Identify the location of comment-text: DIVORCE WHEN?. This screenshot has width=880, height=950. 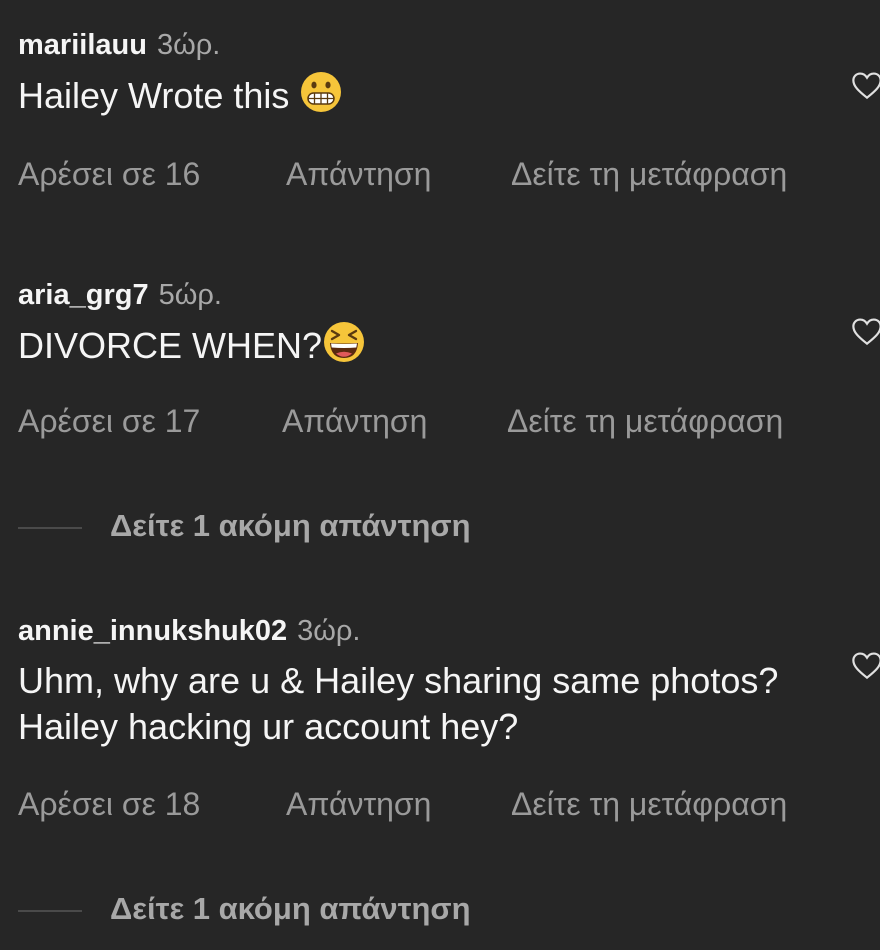
(418, 343).